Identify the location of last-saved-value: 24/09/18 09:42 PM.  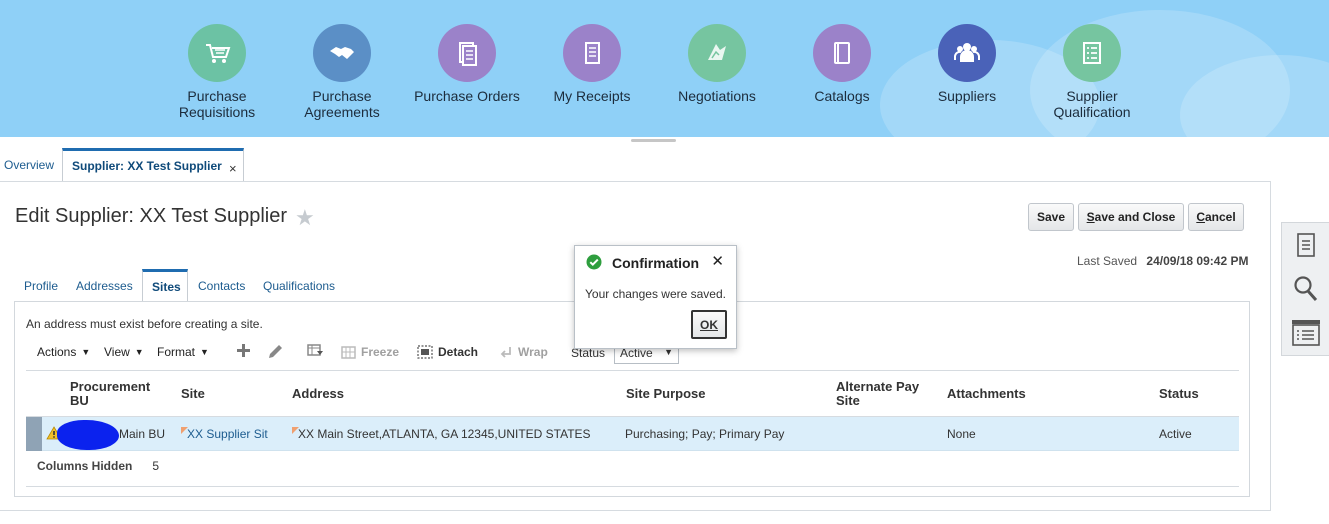
(1197, 261).